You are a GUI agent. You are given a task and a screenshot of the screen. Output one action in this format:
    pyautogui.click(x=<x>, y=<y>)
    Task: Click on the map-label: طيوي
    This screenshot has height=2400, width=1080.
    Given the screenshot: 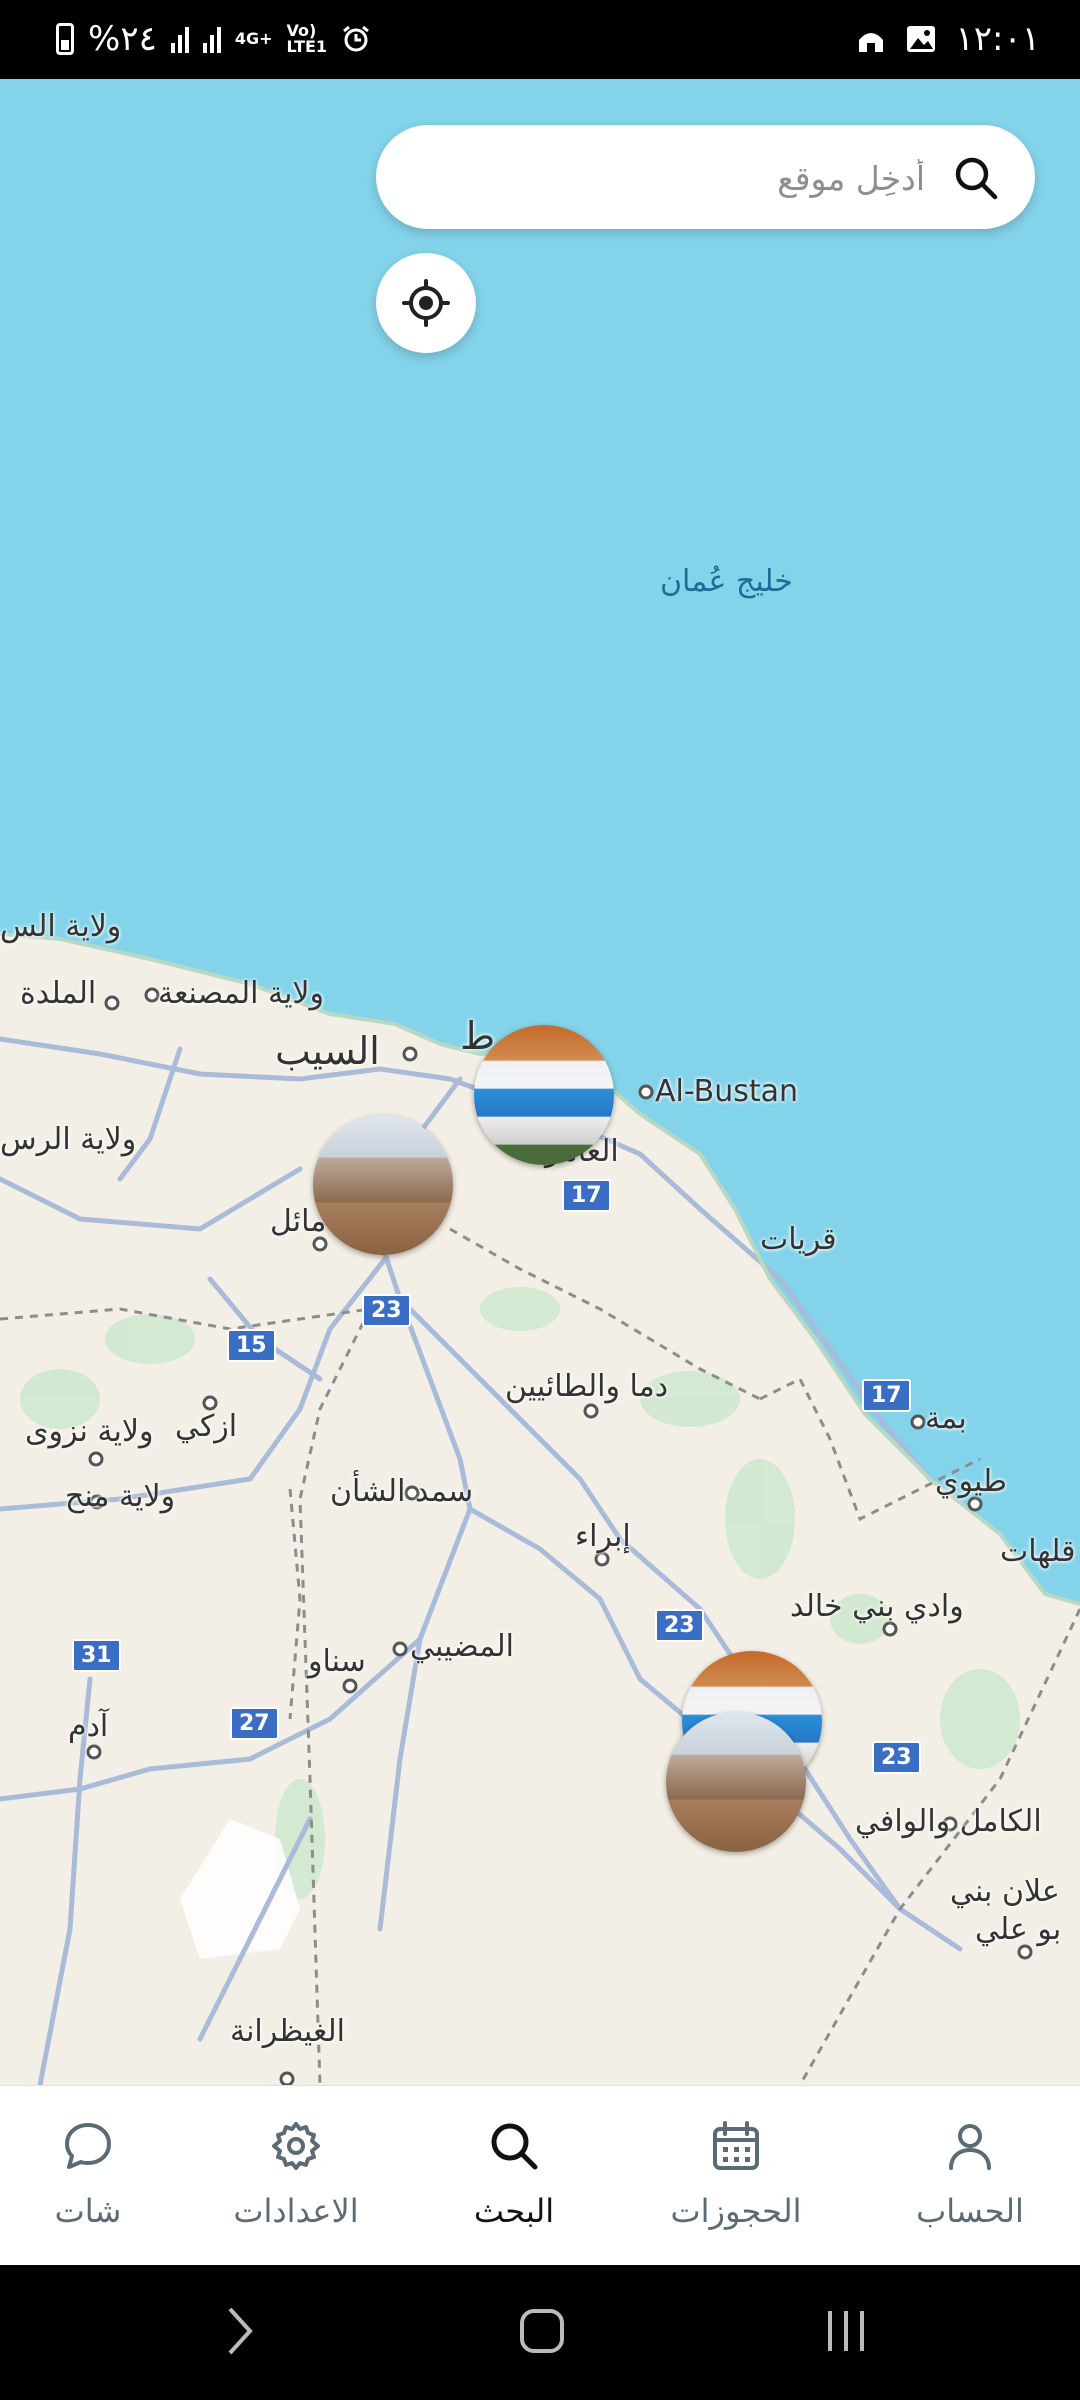 What is the action you would take?
    pyautogui.click(x=971, y=1481)
    